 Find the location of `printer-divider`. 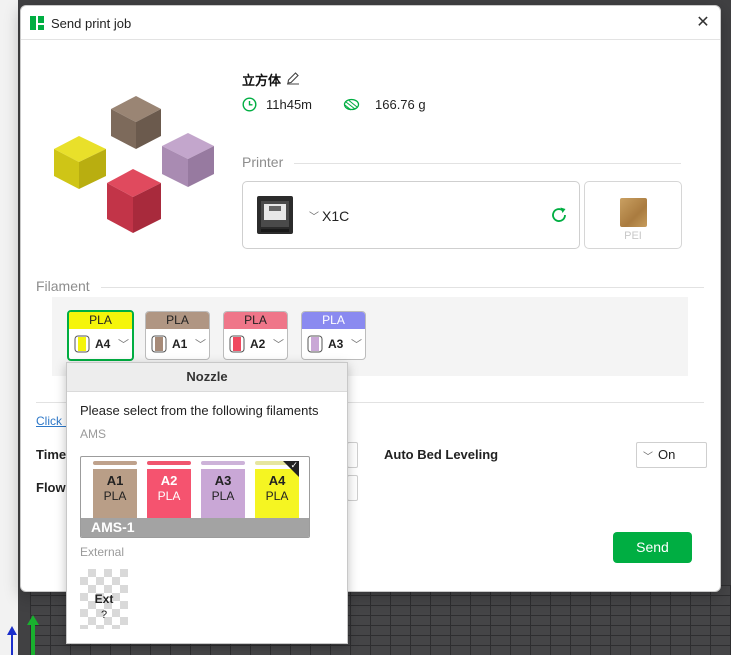

printer-divider is located at coordinates (487, 163).